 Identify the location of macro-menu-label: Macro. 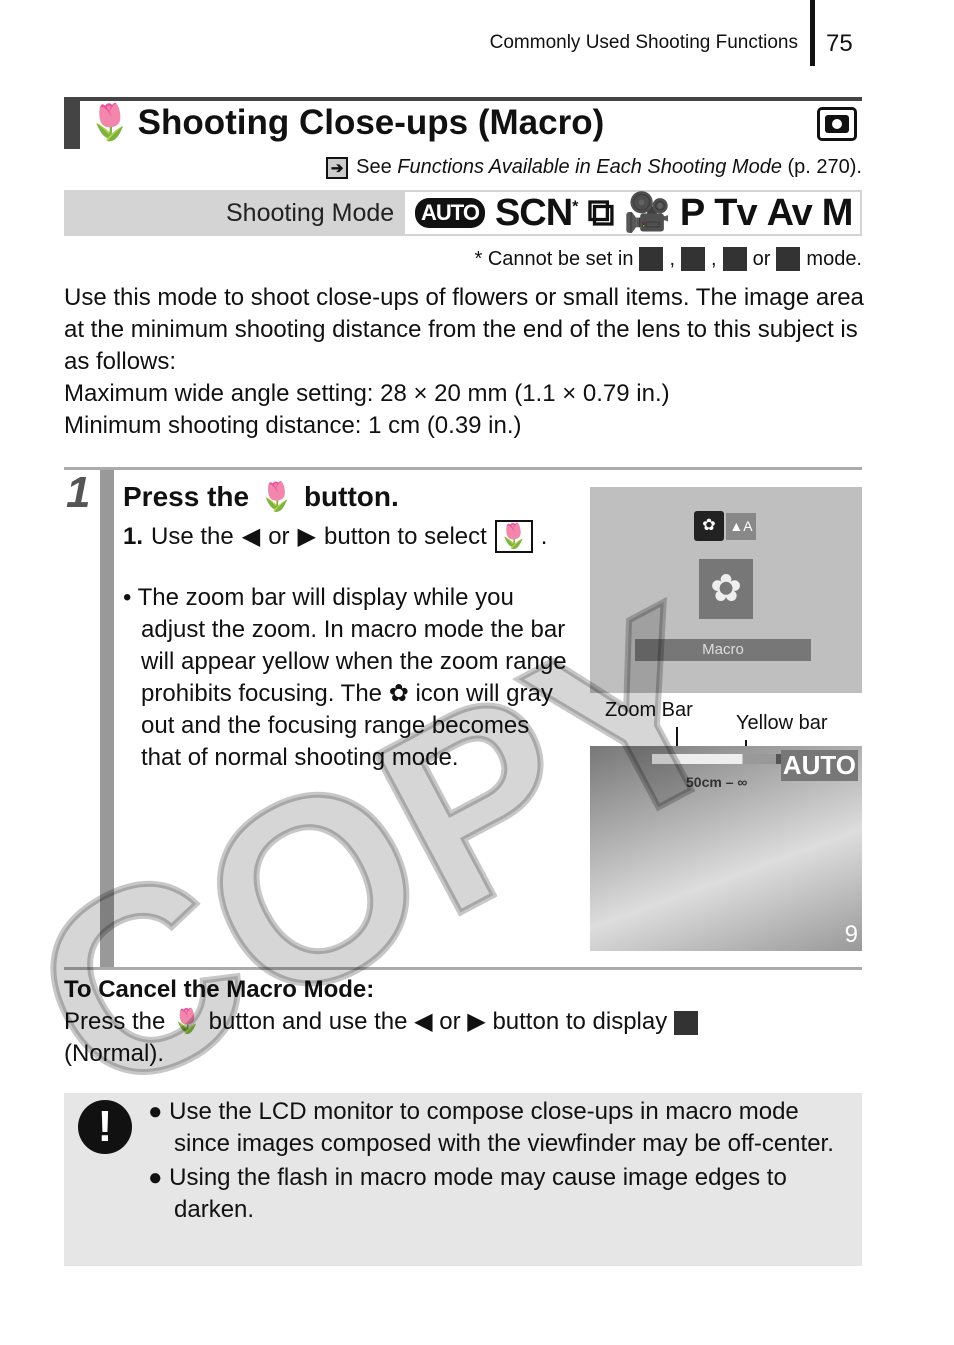
(723, 650).